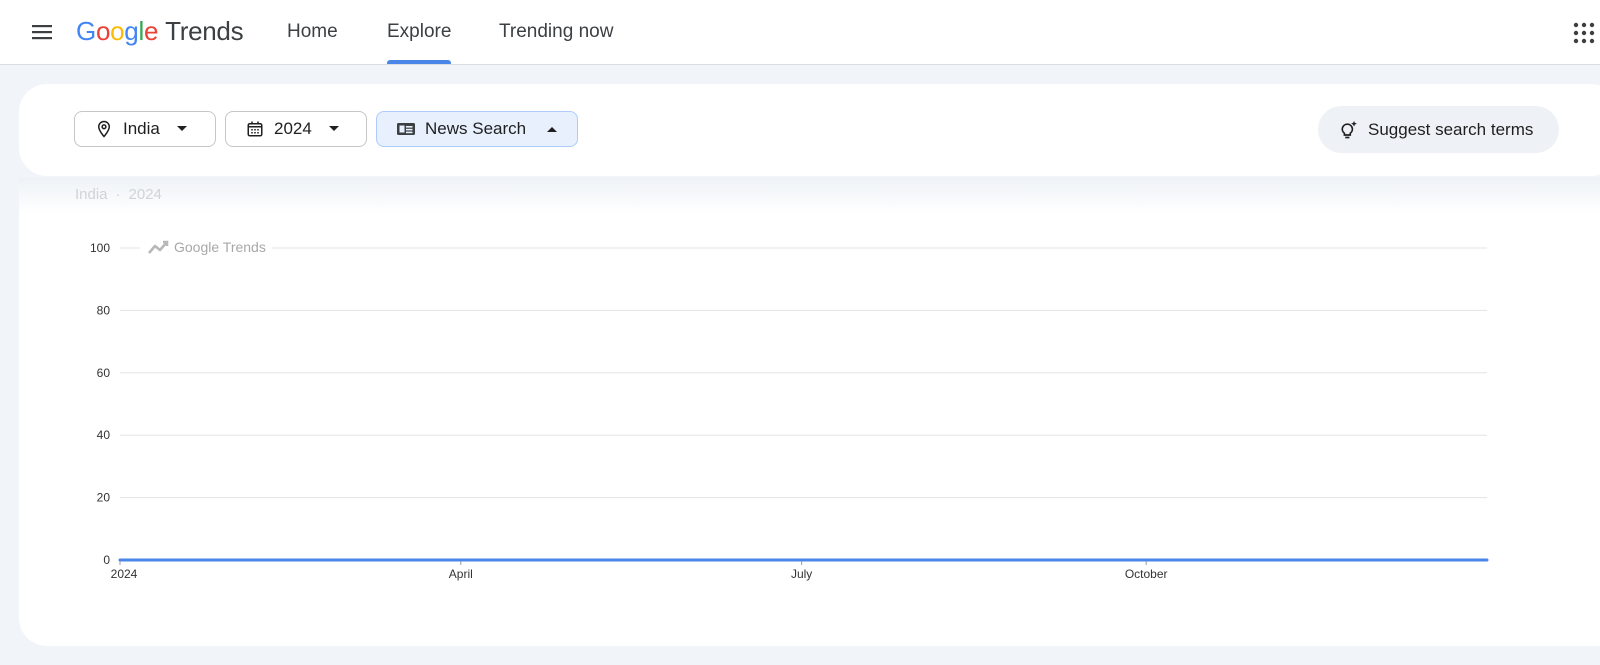 This screenshot has width=1600, height=665. What do you see at coordinates (1146, 574) in the screenshot?
I see `x-tick-label: October` at bounding box center [1146, 574].